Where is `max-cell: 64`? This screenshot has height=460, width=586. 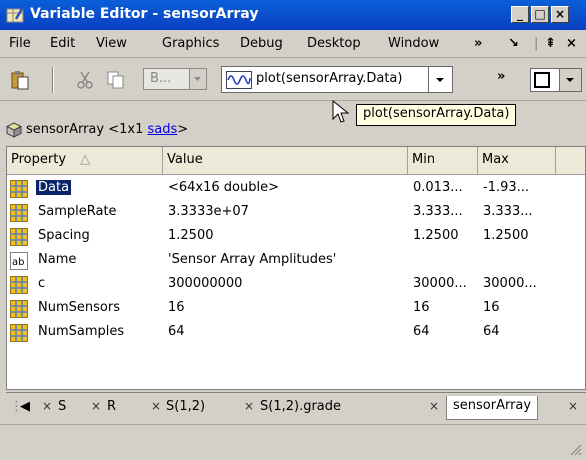 max-cell: 64 is located at coordinates (491, 331).